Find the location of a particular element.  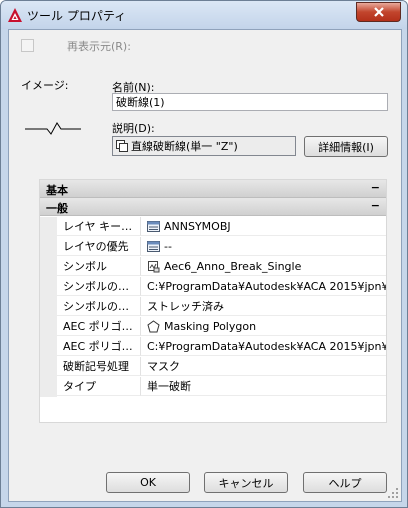

property-value: マスク is located at coordinates (263, 366).